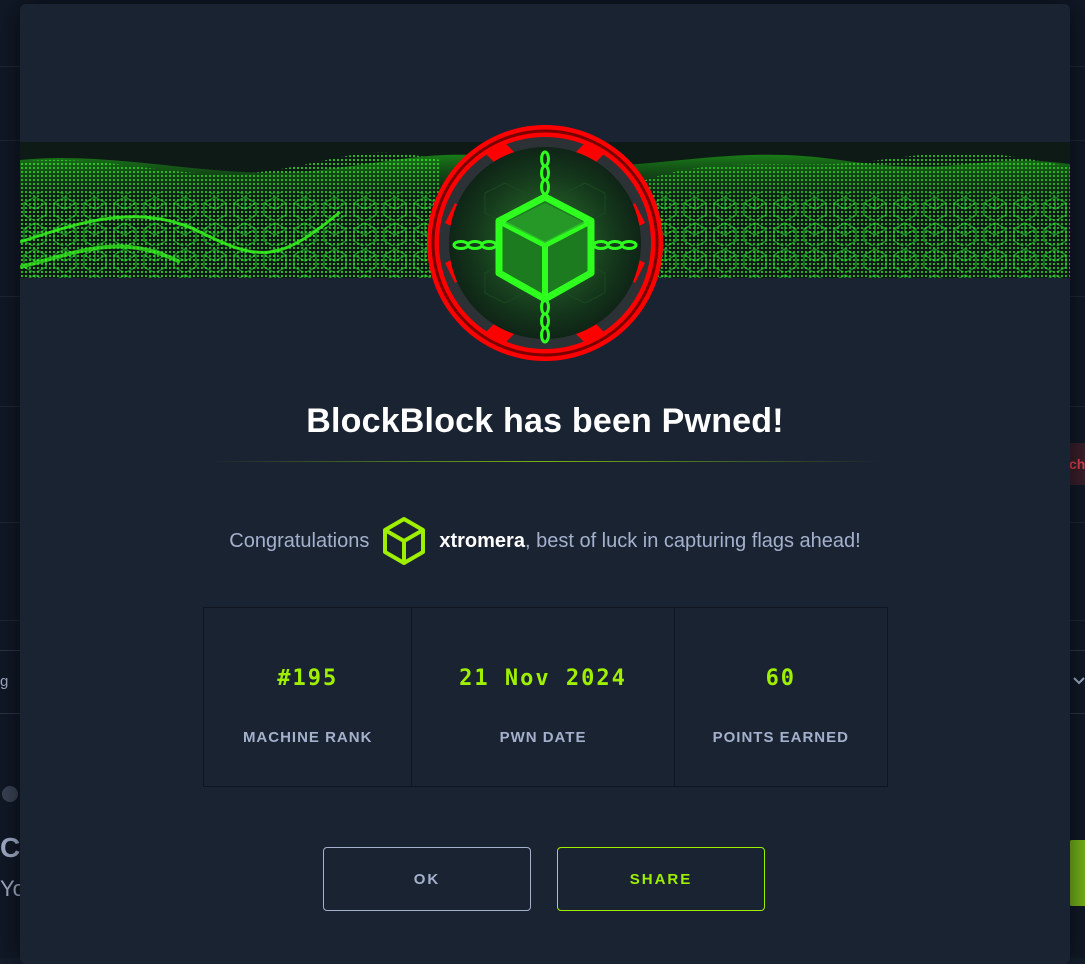 The width and height of the screenshot is (1085, 964). I want to click on bg-select-left: g, so click(10, 682).